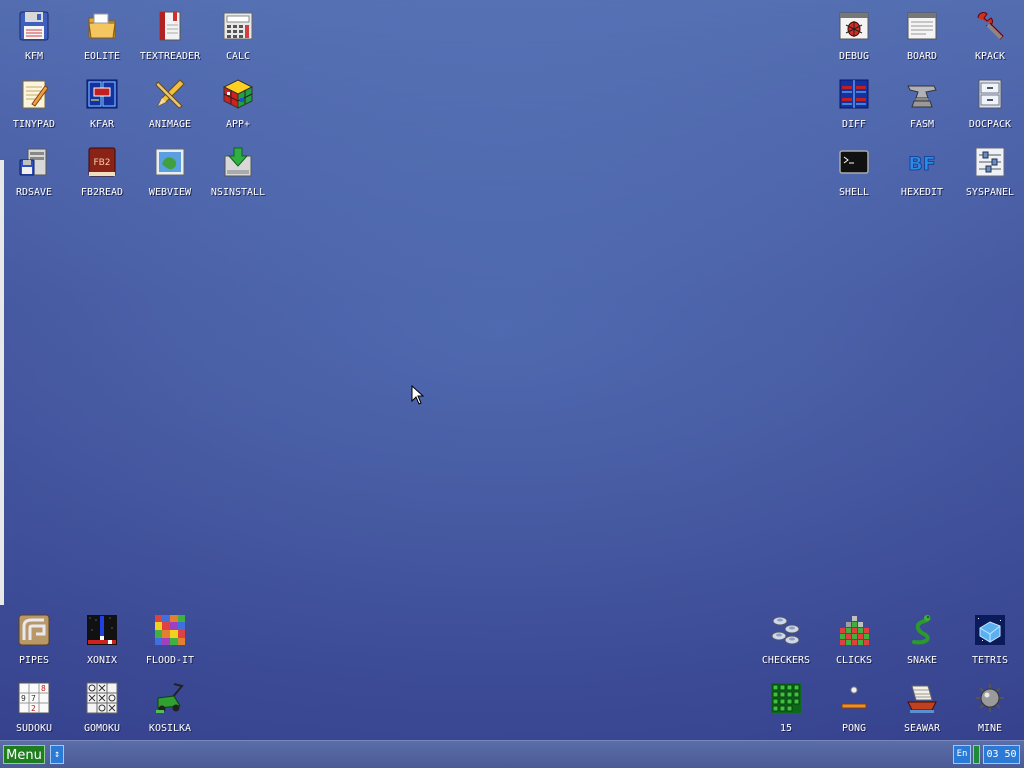  I want to click on taskbar: Menu ↕ En 03 50, so click(512, 754).